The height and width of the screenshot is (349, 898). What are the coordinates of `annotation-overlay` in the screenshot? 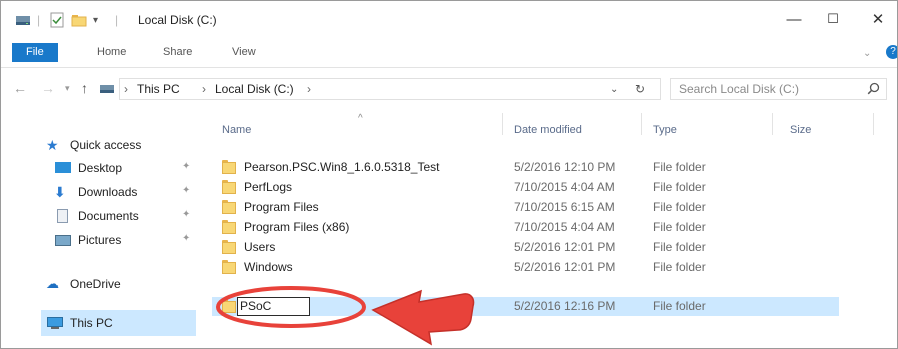 It's located at (345, 316).